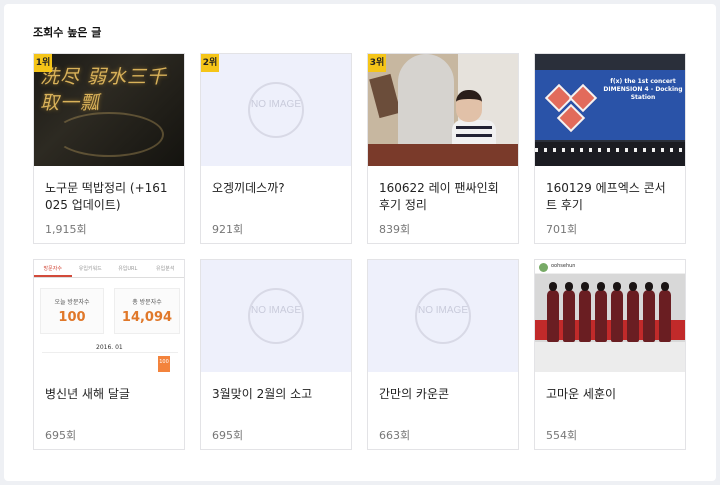  Describe the element at coordinates (610, 267) in the screenshot. I see `photo-header: oohsehun` at that location.